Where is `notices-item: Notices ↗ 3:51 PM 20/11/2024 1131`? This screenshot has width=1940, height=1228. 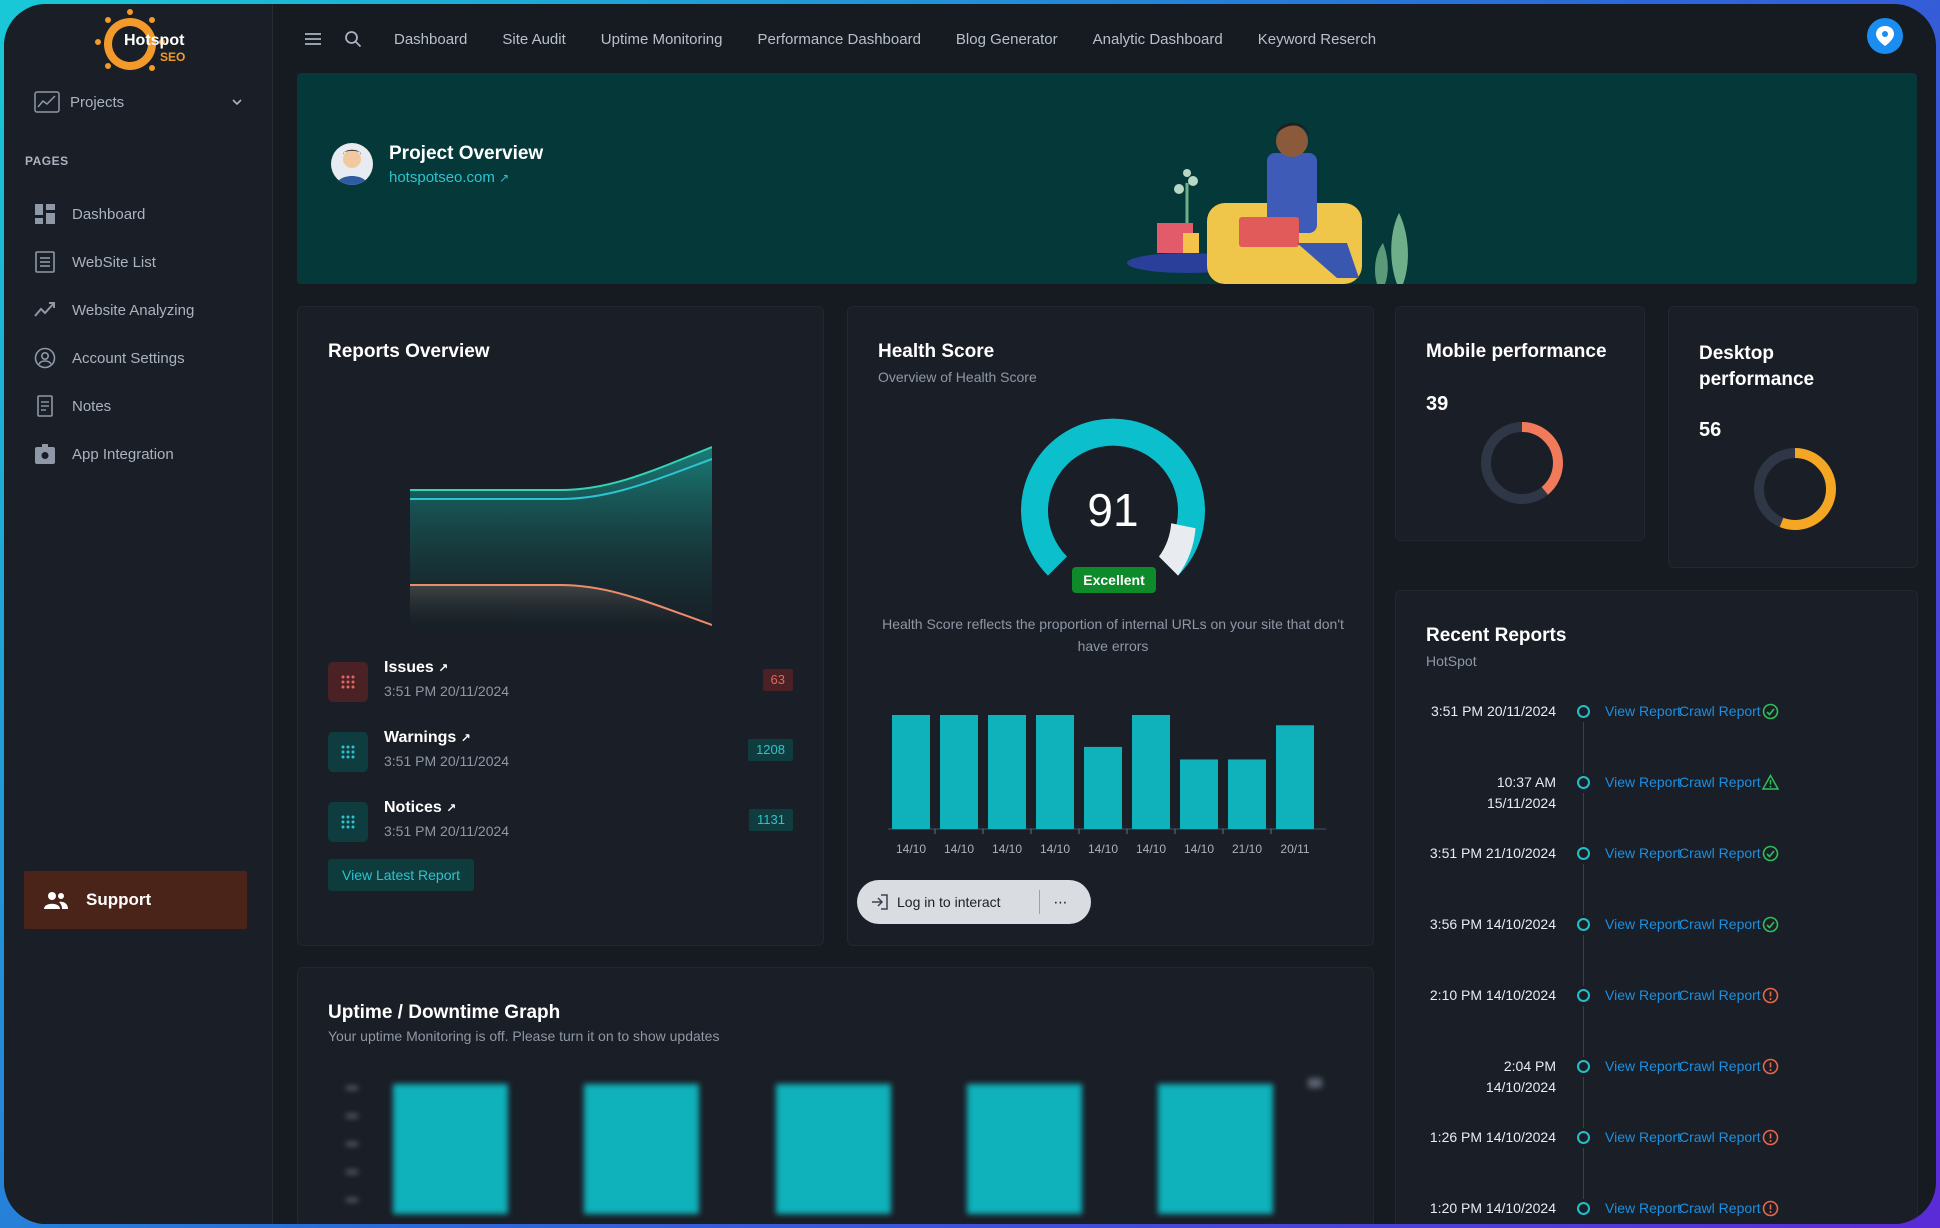
notices-item: Notices ↗ 3:51 PM 20/11/2024 1131 is located at coordinates (560, 822).